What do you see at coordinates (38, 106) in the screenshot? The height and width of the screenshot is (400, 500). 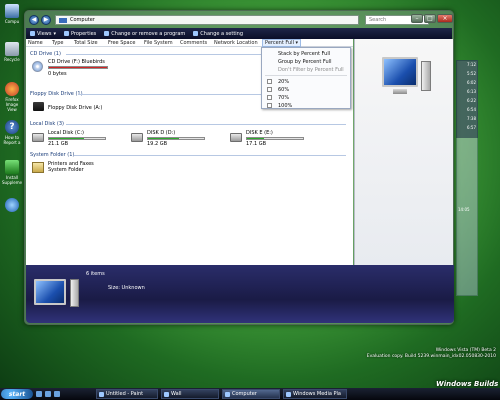 I see `floppy-drive-icon` at bounding box center [38, 106].